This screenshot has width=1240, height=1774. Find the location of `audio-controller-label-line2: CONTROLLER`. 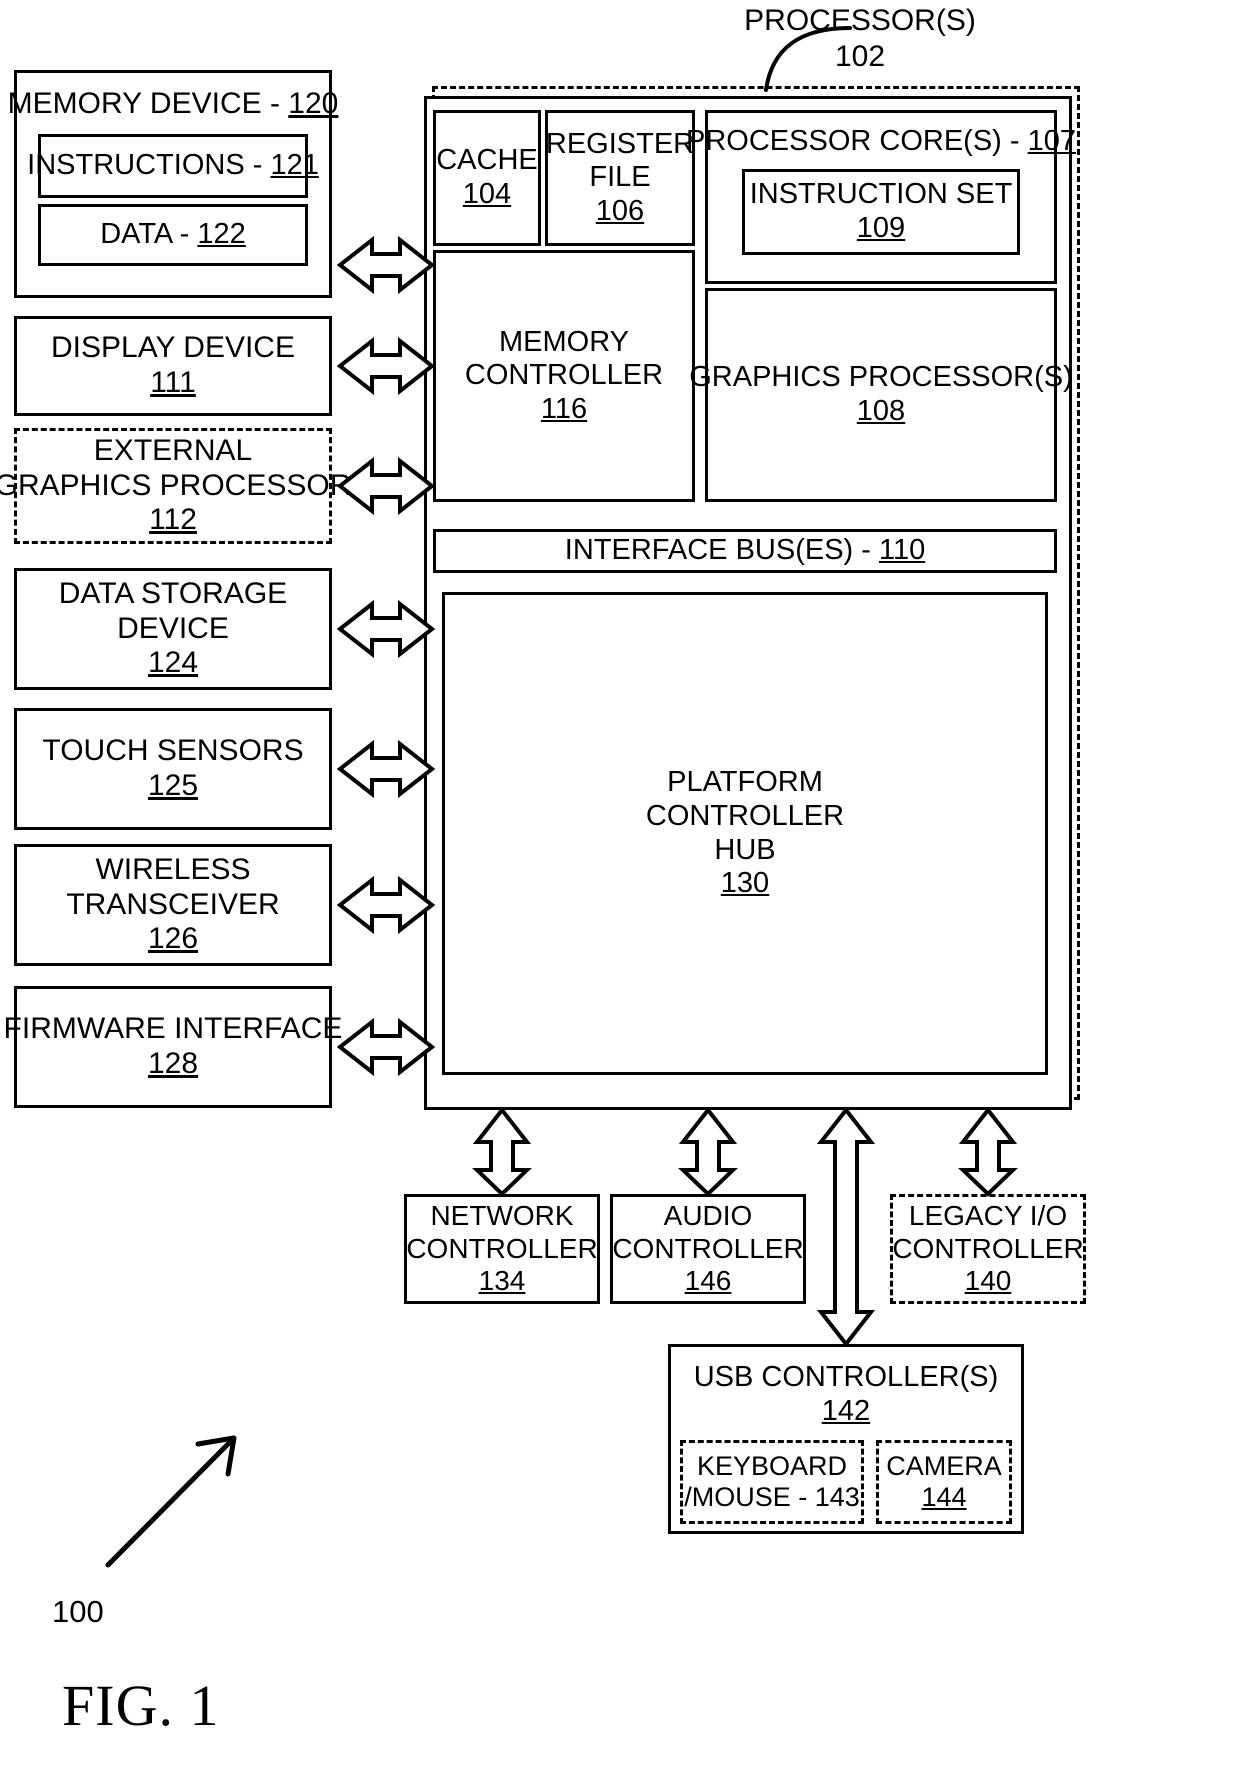

audio-controller-label-line2: CONTROLLER is located at coordinates (708, 1248).